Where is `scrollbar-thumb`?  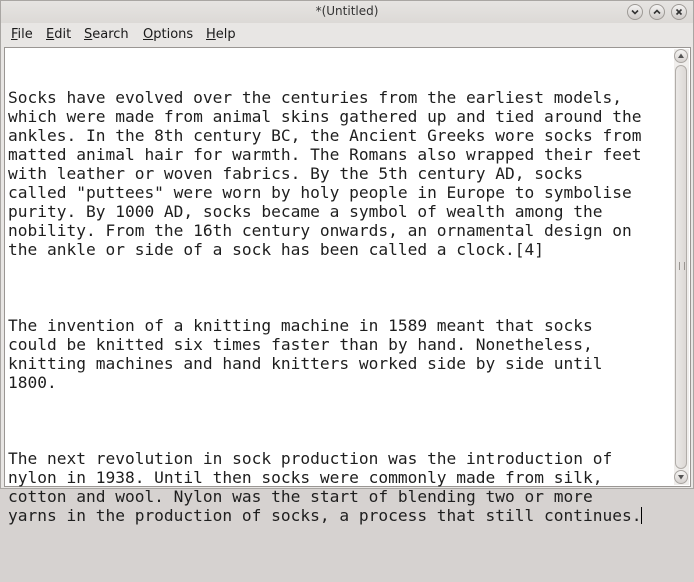
scrollbar-thumb is located at coordinates (681, 267).